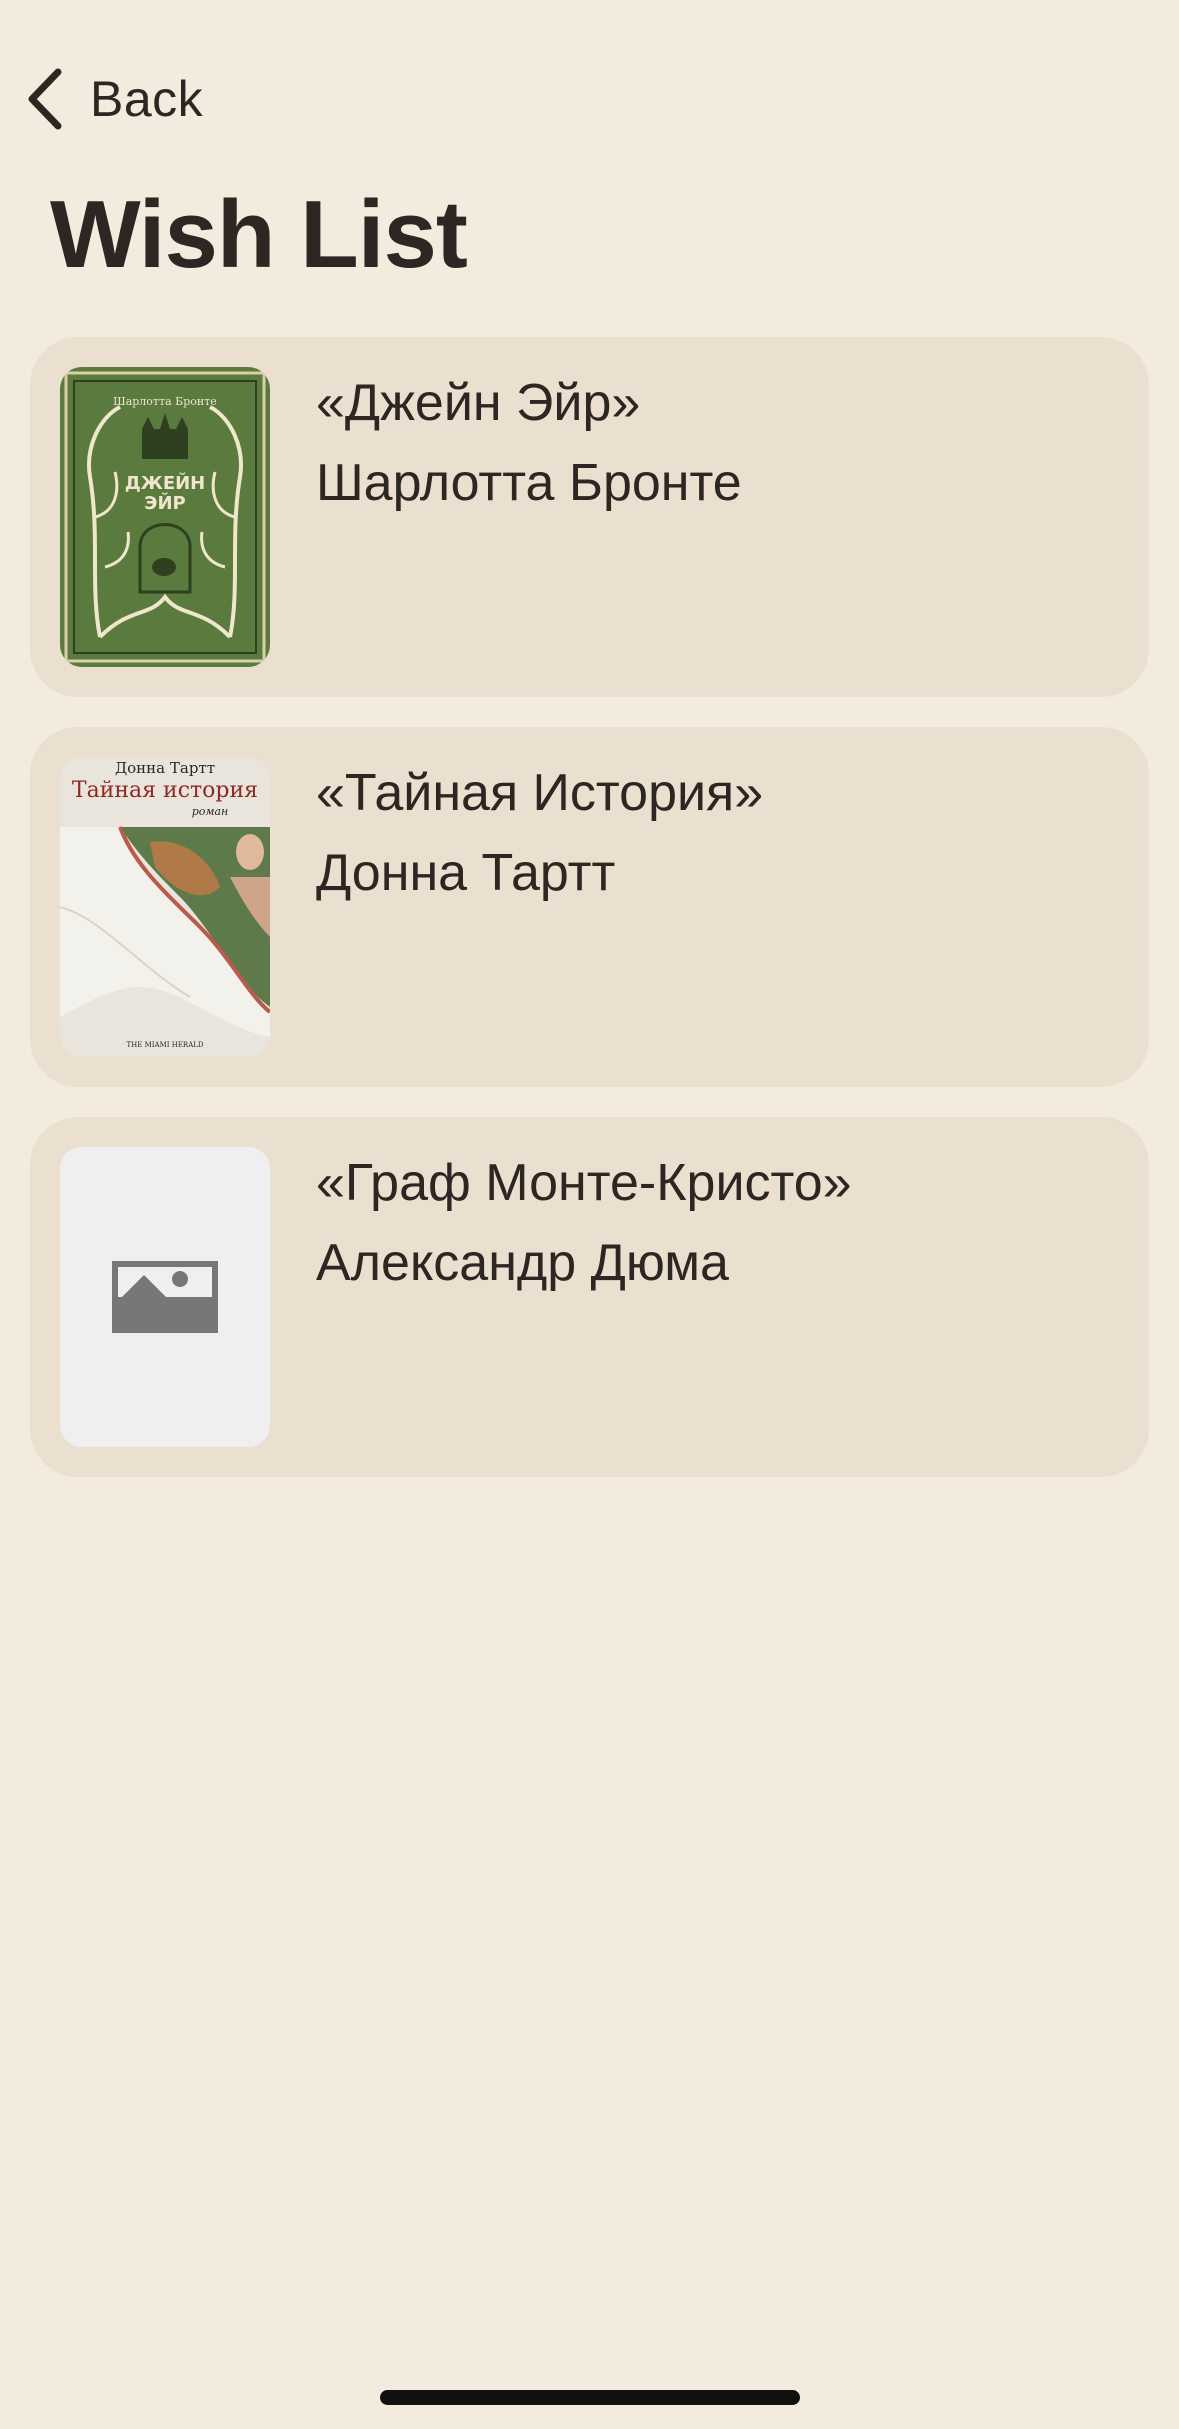 The height and width of the screenshot is (2429, 1179). Describe the element at coordinates (164, 503) in the screenshot. I see `cover-title-line2: ЭЙР` at that location.